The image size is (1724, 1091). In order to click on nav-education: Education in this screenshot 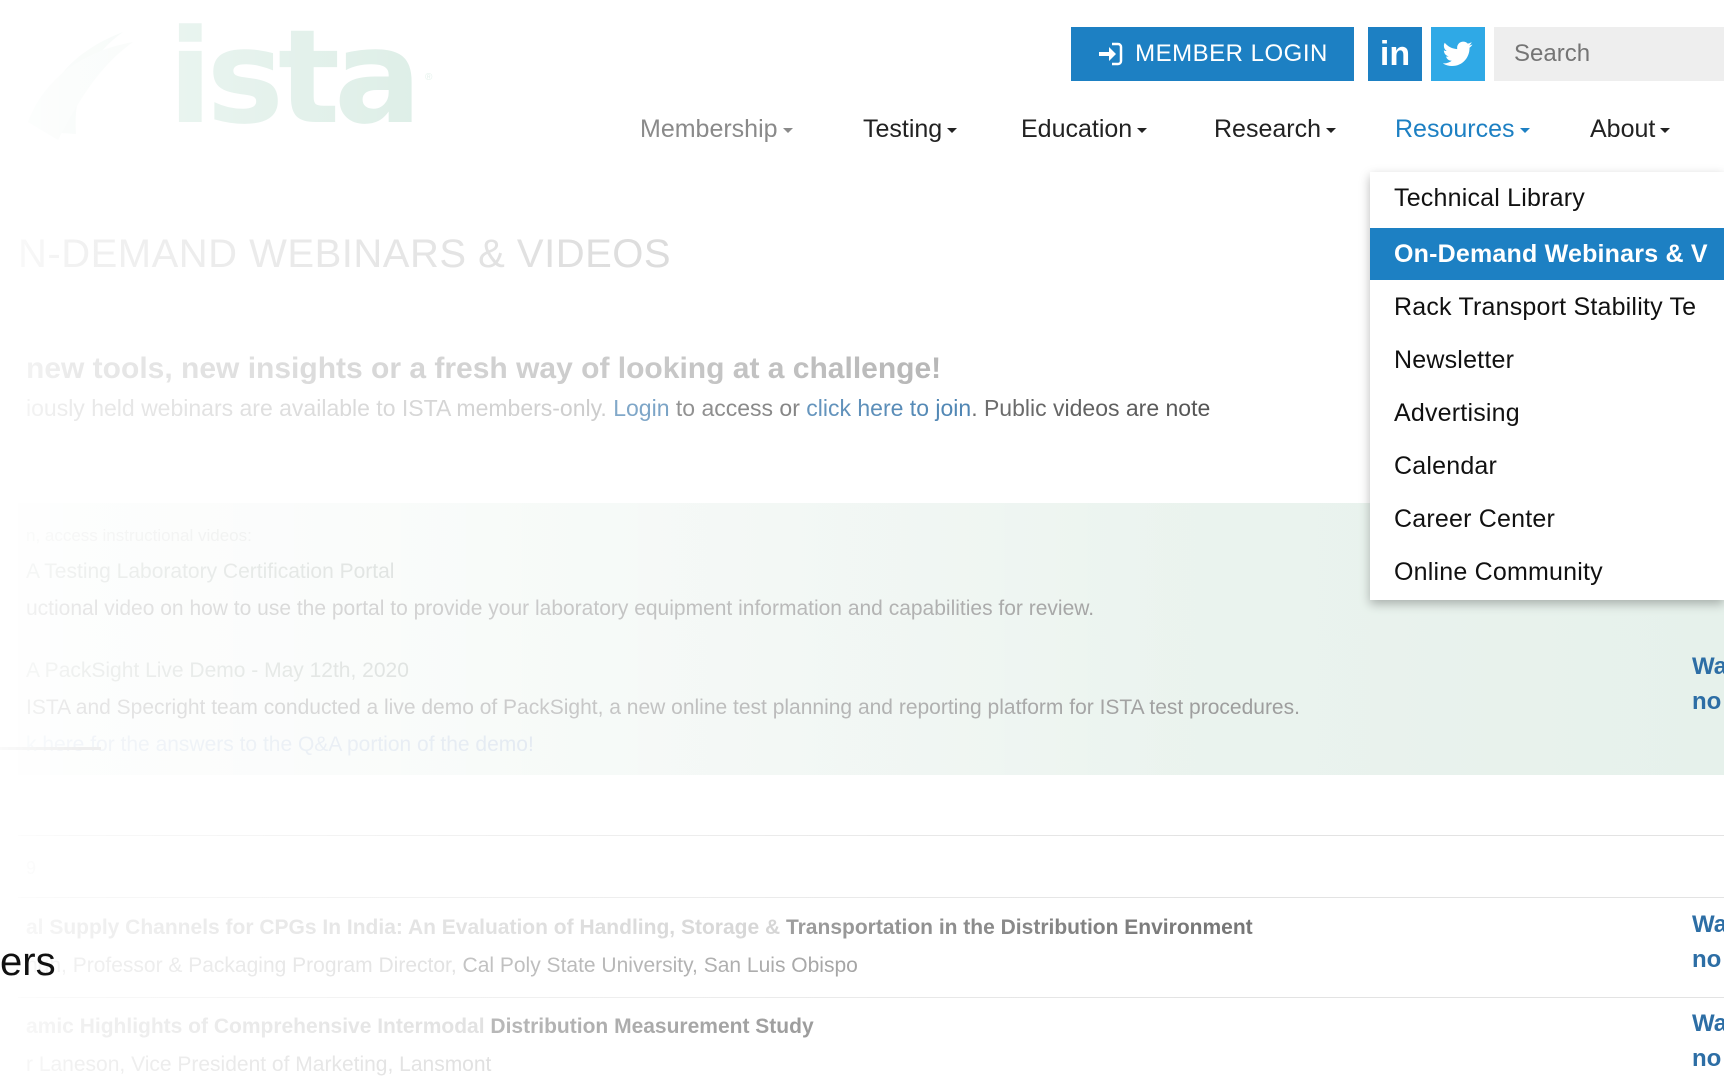, I will do `click(1084, 129)`.